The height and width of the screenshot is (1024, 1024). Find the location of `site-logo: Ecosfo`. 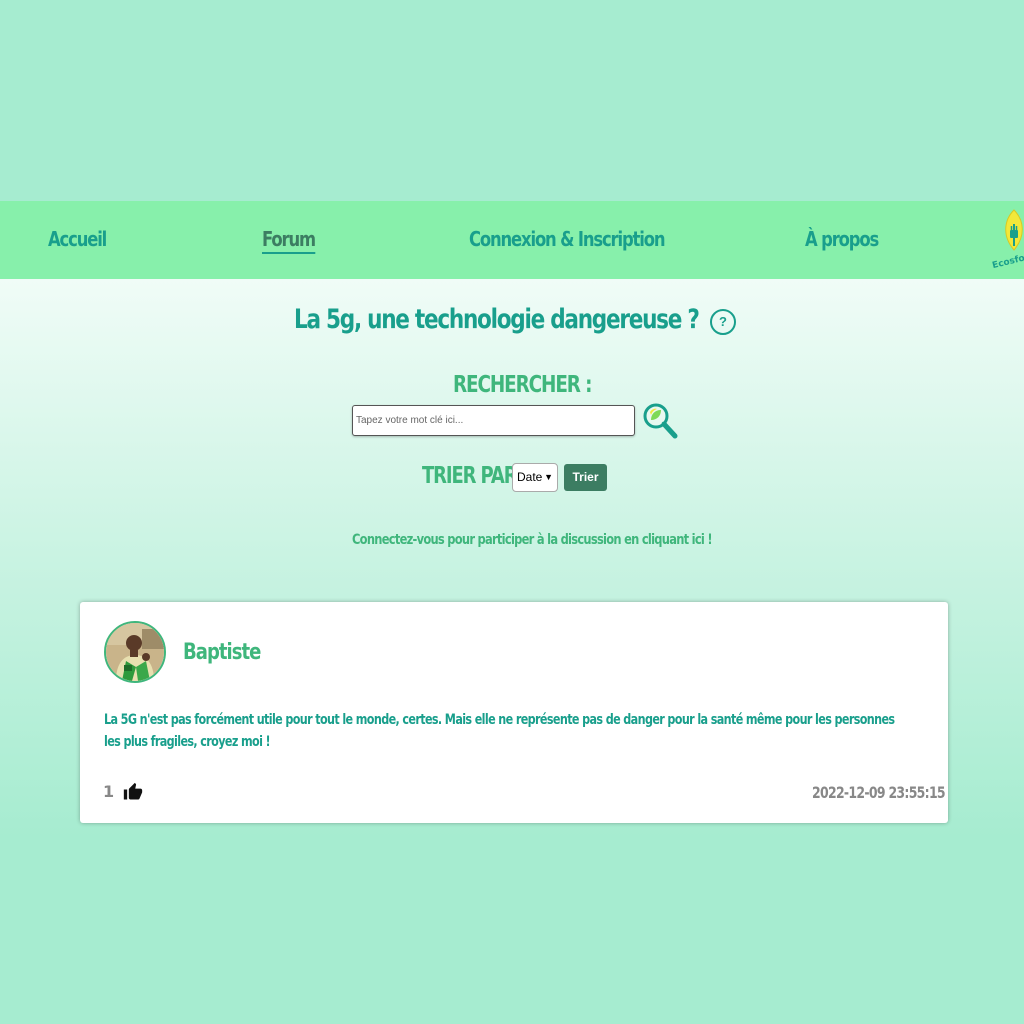

site-logo: Ecosfo is located at coordinates (1007, 238).